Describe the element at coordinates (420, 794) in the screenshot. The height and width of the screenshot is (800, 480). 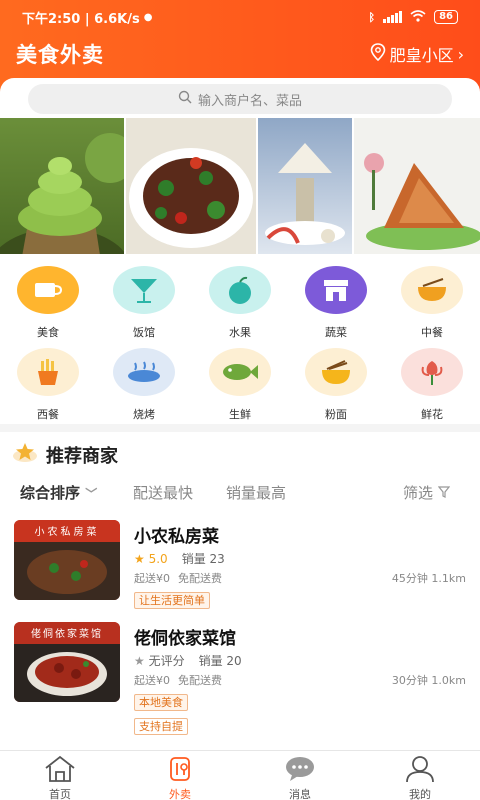
I see `tab-label: 我的` at that location.